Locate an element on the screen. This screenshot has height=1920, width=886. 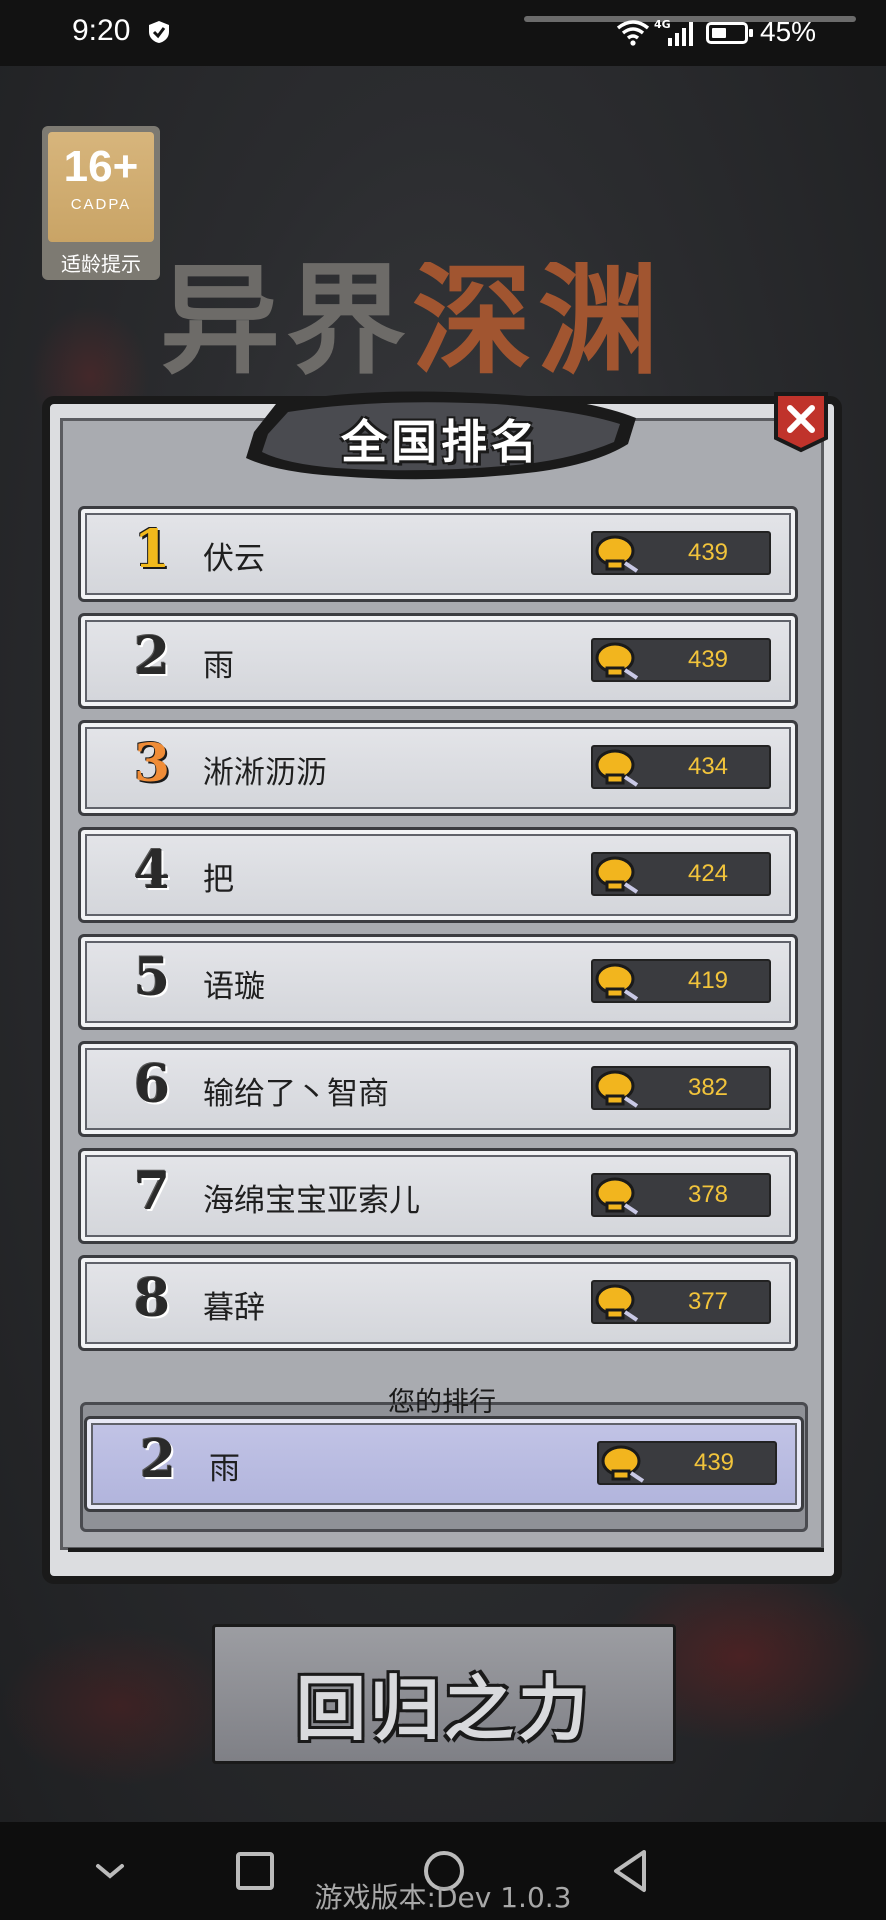
score-box: 378 is located at coordinates (681, 1195).